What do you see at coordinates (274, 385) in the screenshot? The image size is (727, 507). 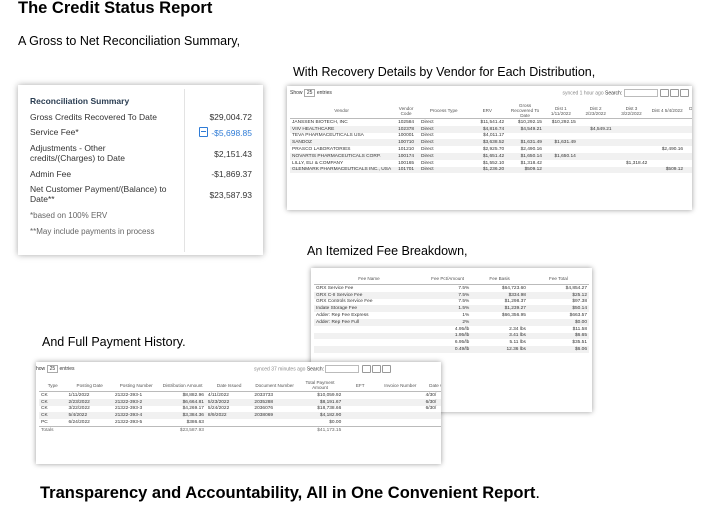 I see `column-header: Document Number` at bounding box center [274, 385].